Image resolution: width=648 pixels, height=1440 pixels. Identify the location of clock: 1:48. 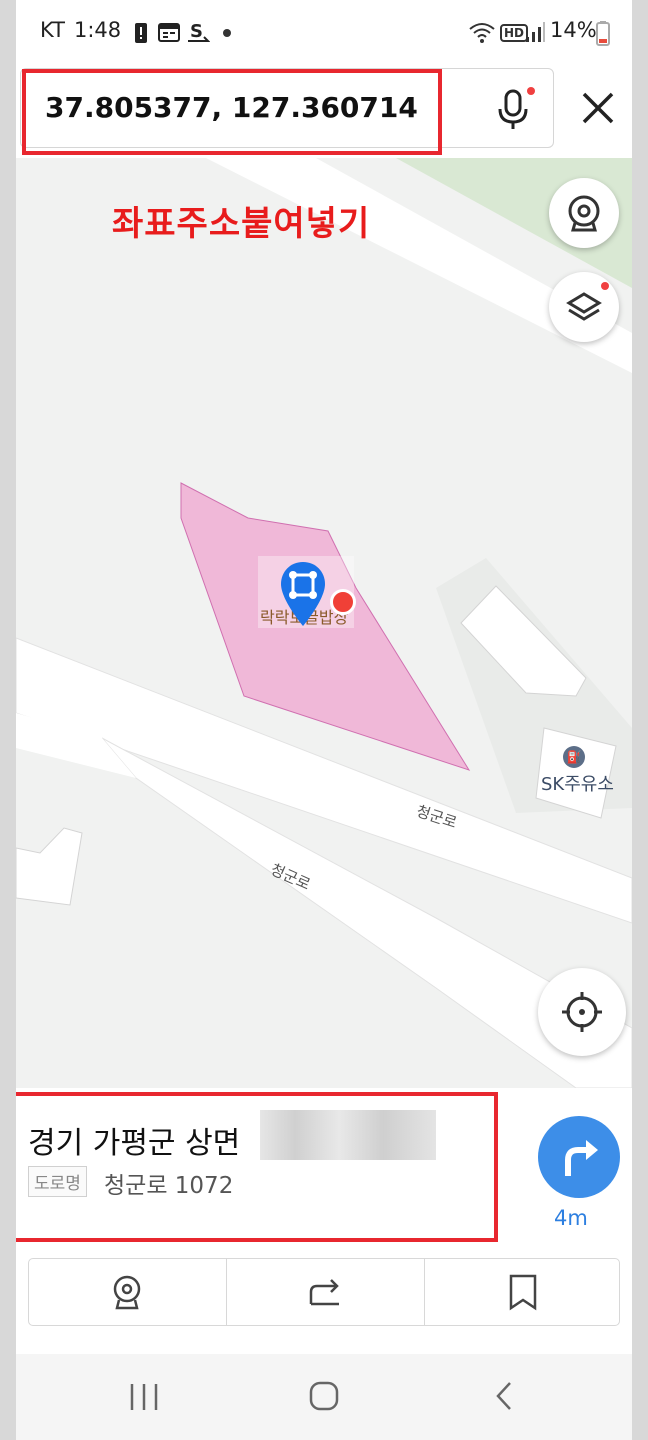
(98, 30).